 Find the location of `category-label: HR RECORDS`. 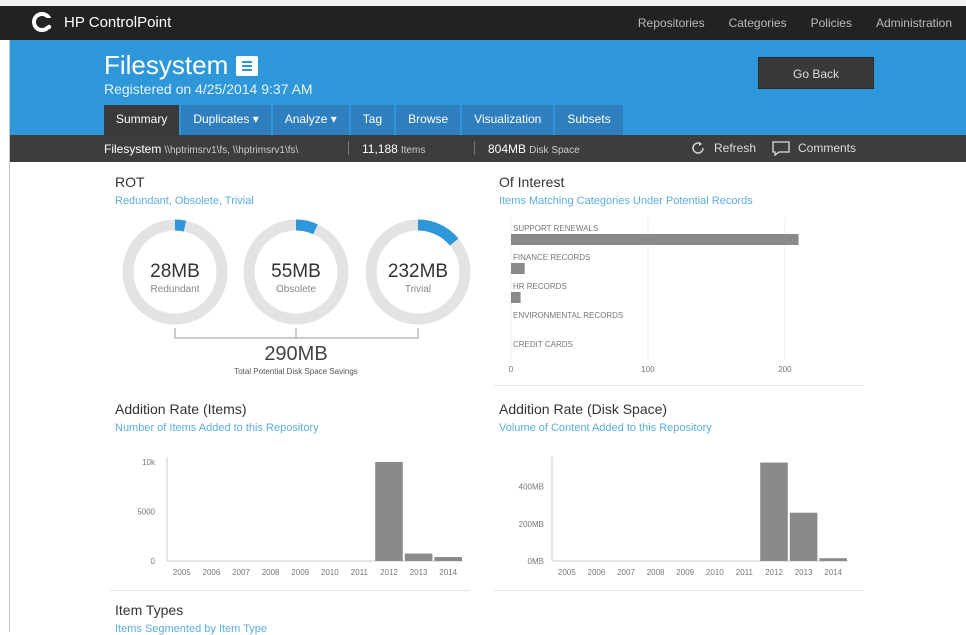

category-label: HR RECORDS is located at coordinates (540, 286).